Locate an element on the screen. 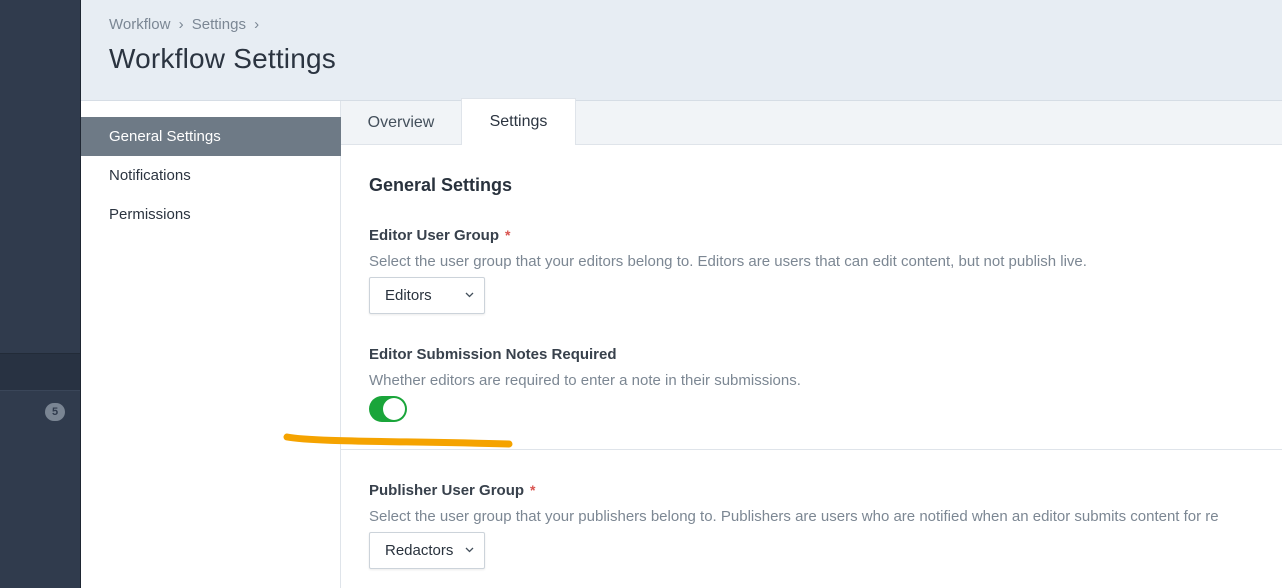 The image size is (1282, 588). breadcrumb: Workflow › Settings › is located at coordinates (186, 24).